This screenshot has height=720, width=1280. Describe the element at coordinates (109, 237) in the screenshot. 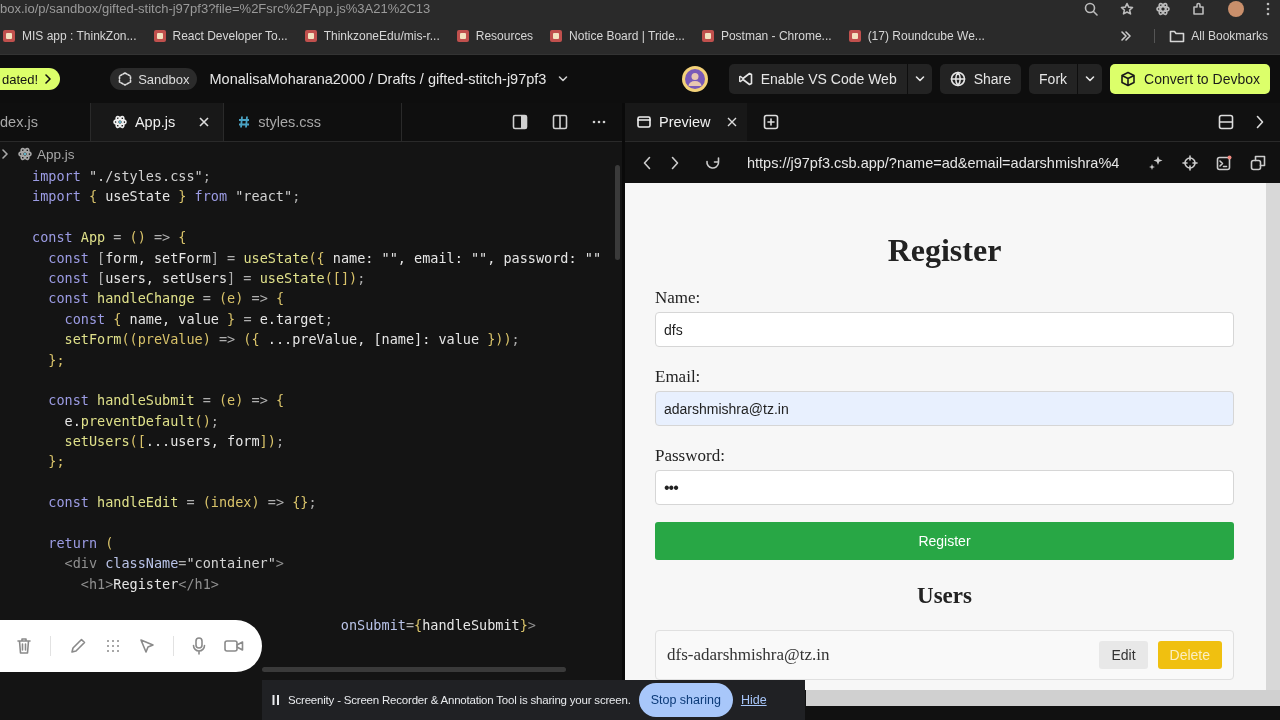

I see `code-line: const App = () => {` at that location.